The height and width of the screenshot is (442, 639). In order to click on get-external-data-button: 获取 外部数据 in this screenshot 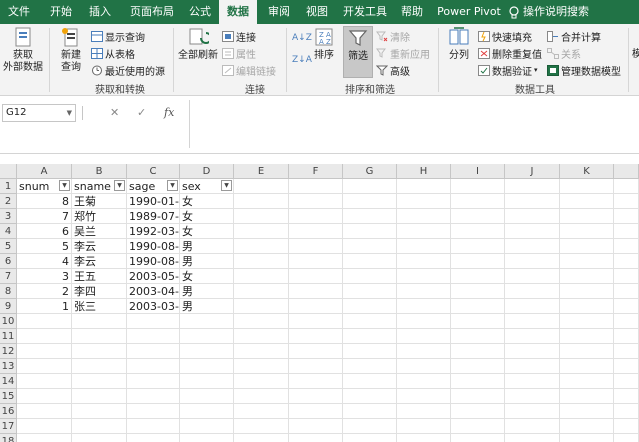, I will do `click(23, 50)`.